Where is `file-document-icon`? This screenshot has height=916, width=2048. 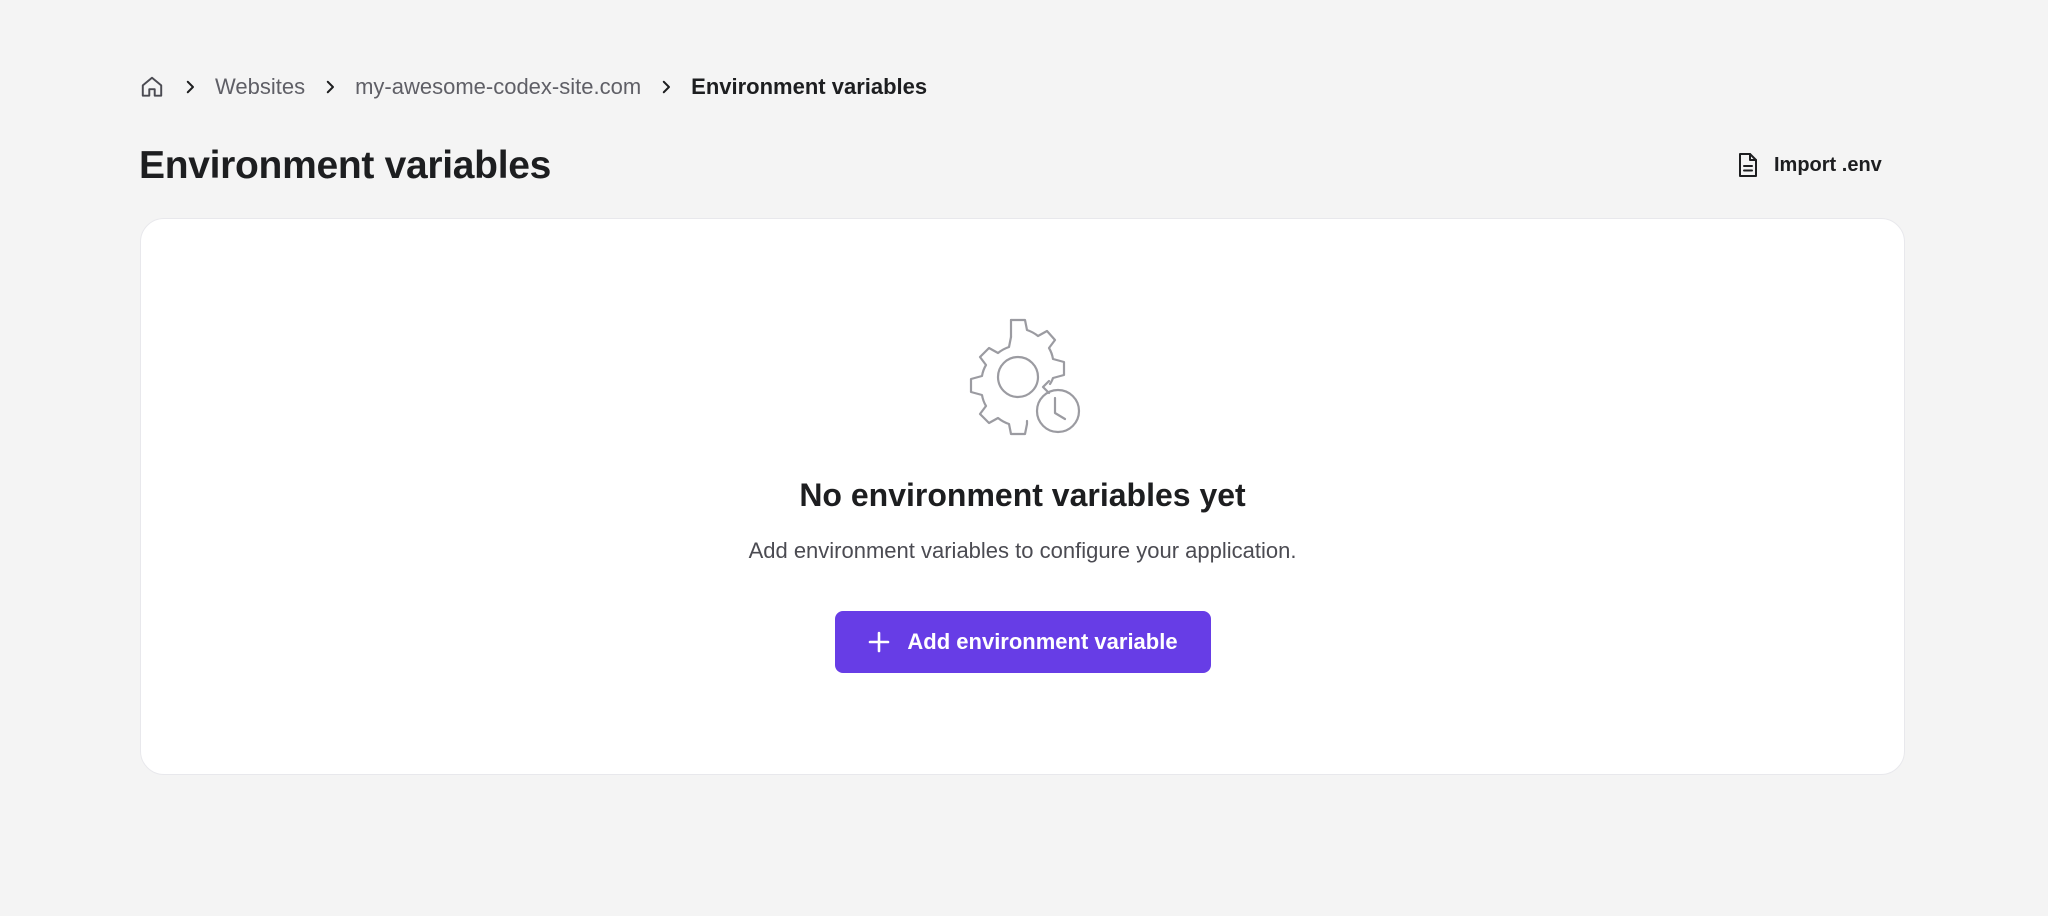 file-document-icon is located at coordinates (1748, 165).